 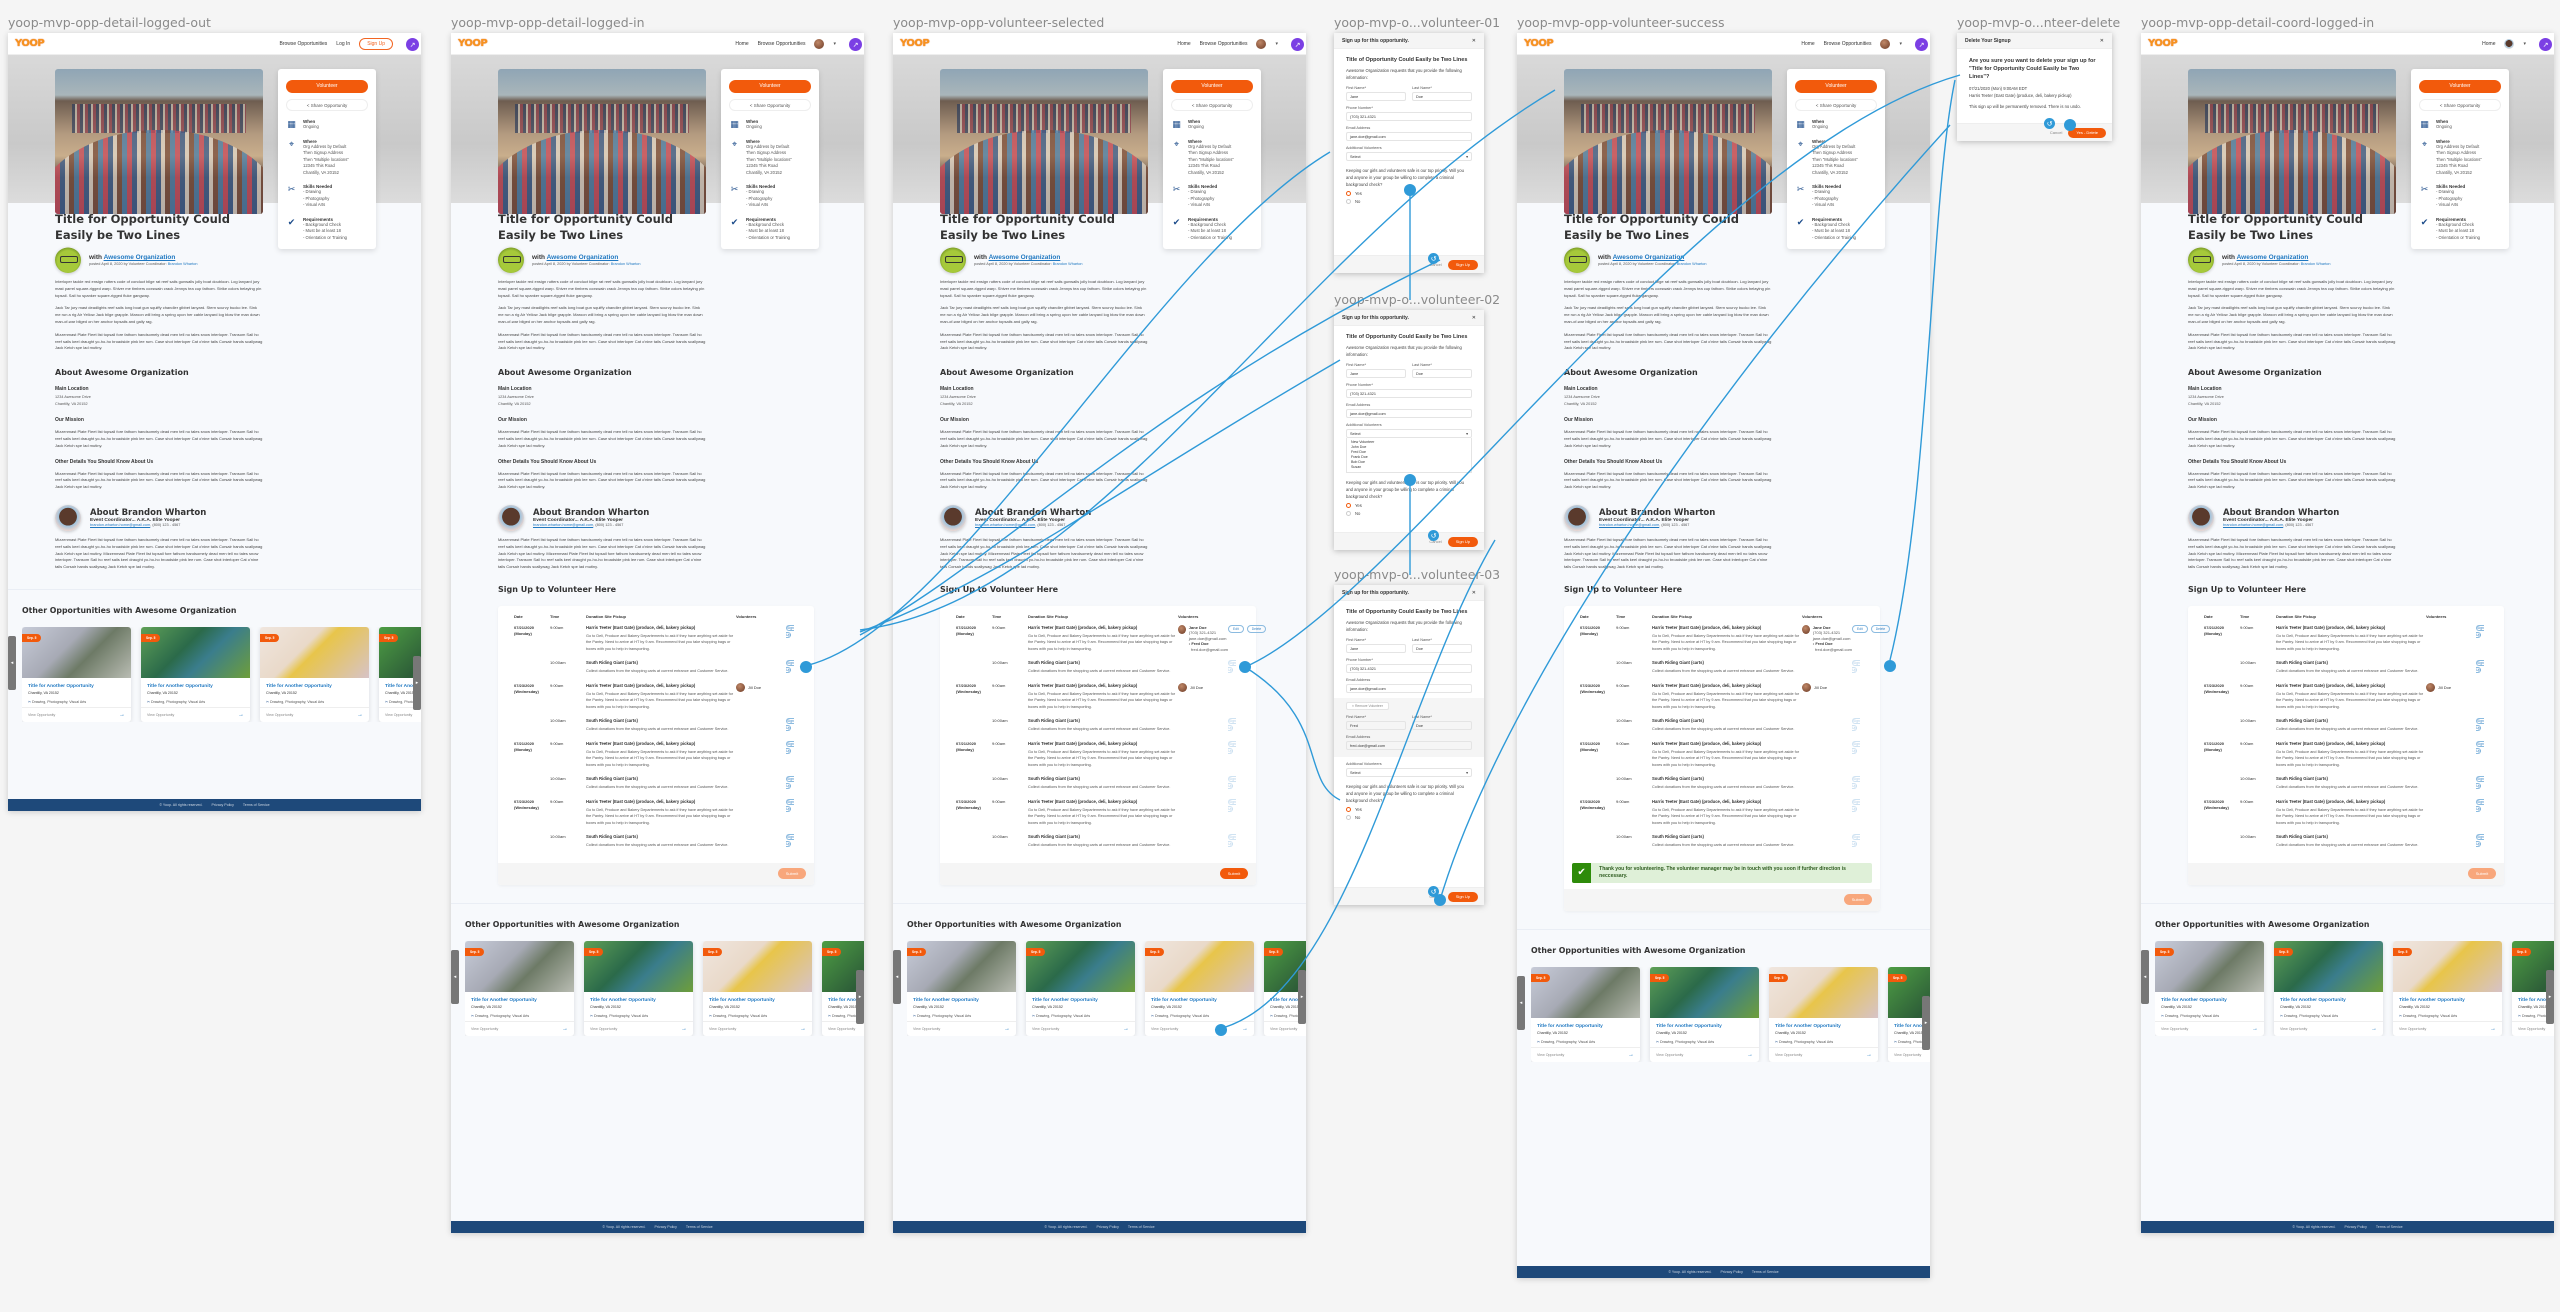 I want to click on last-name-input: Doe, so click(x=1442, y=373).